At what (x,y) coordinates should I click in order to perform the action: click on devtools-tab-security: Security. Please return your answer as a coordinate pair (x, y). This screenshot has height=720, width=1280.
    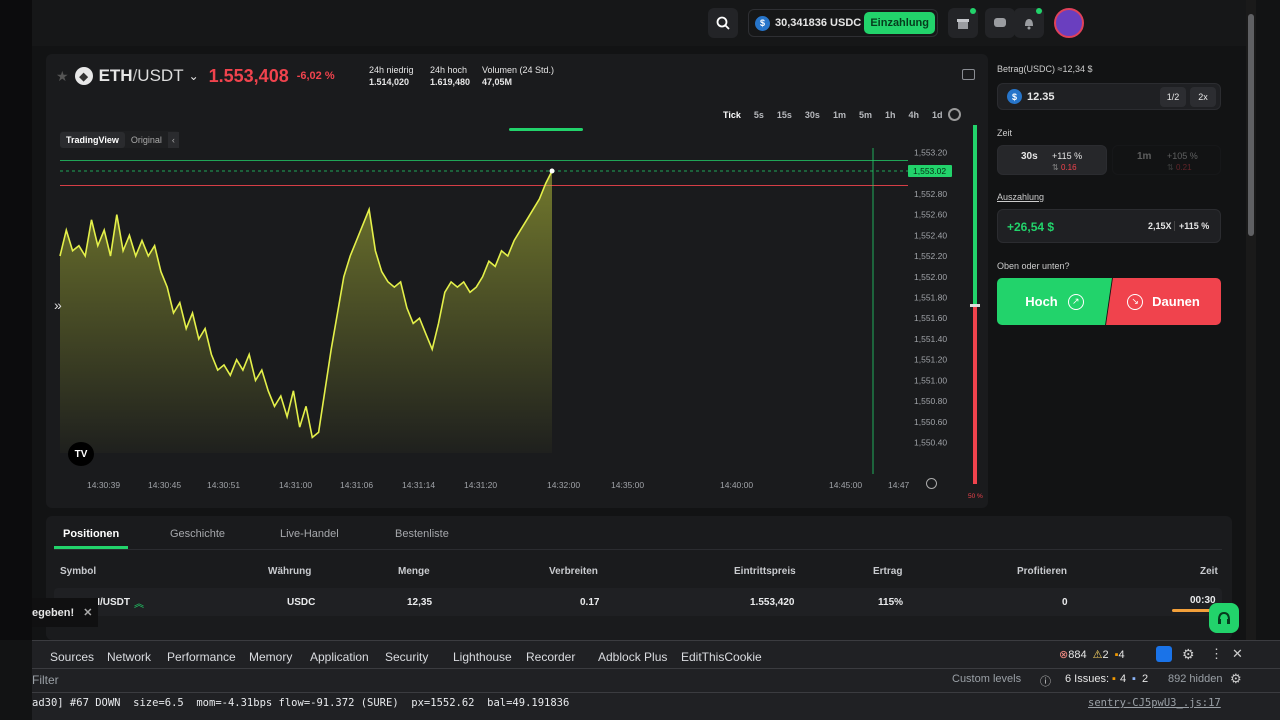
    Looking at the image, I should click on (406, 657).